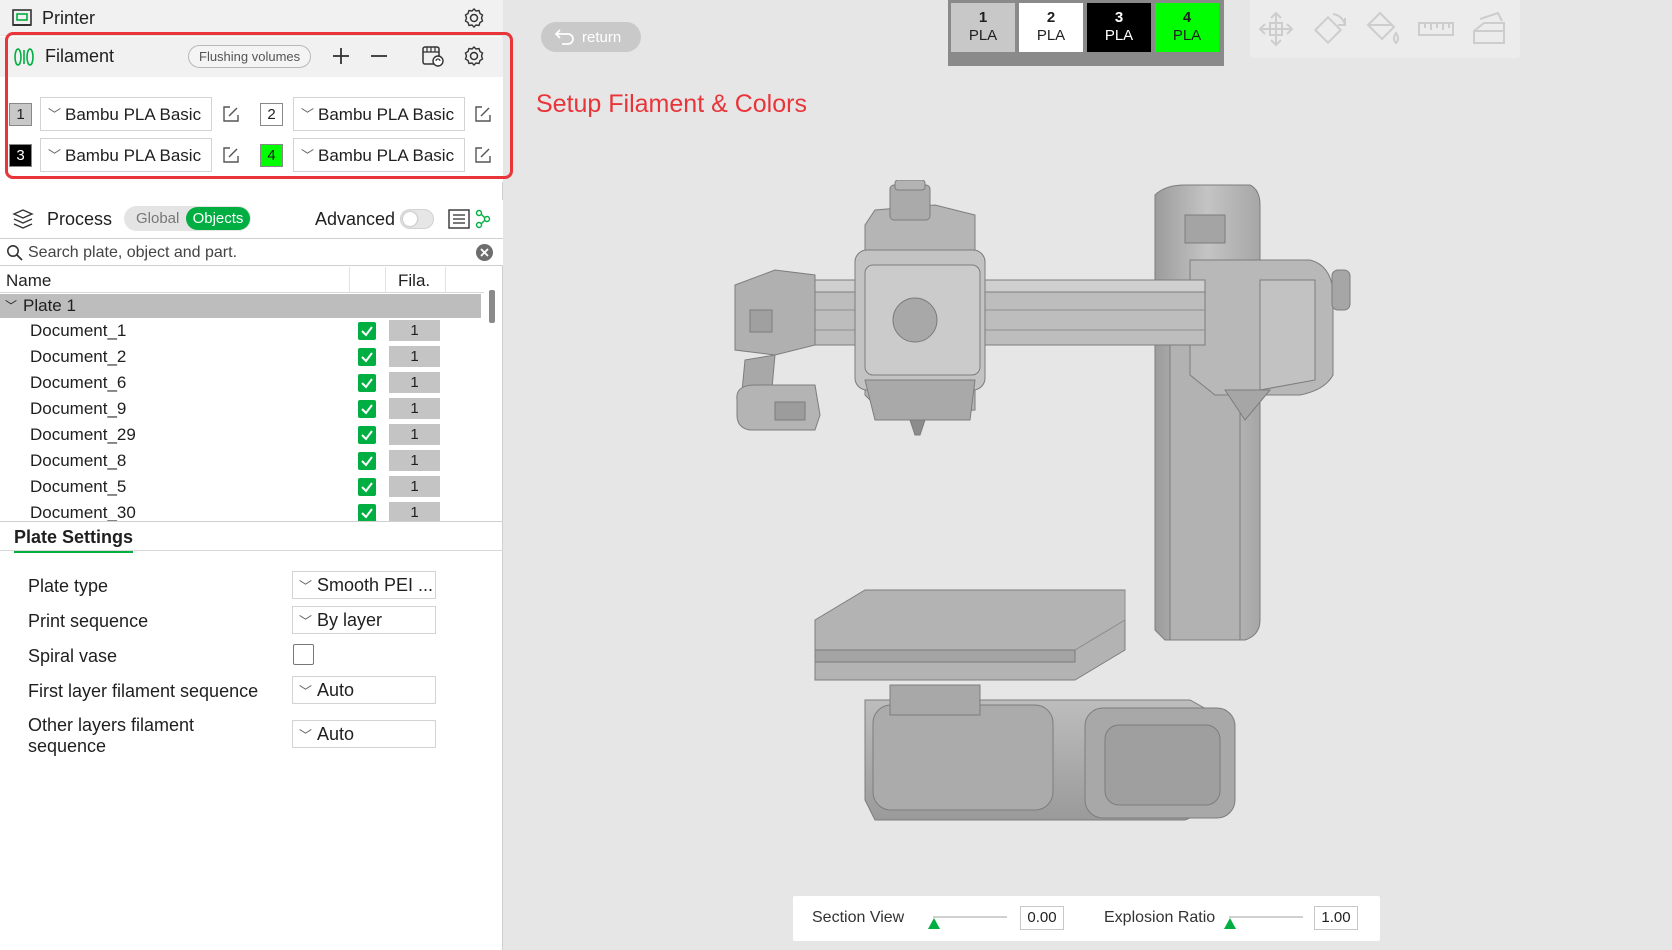  I want to click on assembly-view-icon, so click(1490, 29).